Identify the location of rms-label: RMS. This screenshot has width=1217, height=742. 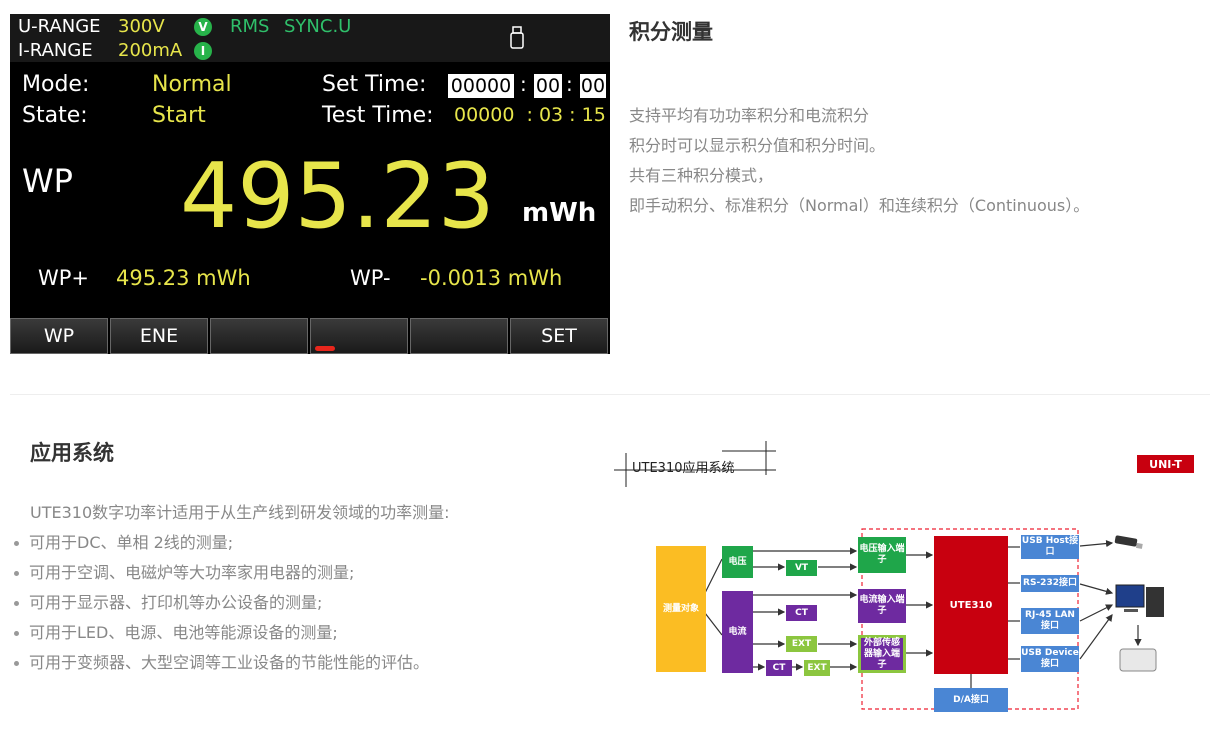
(250, 26).